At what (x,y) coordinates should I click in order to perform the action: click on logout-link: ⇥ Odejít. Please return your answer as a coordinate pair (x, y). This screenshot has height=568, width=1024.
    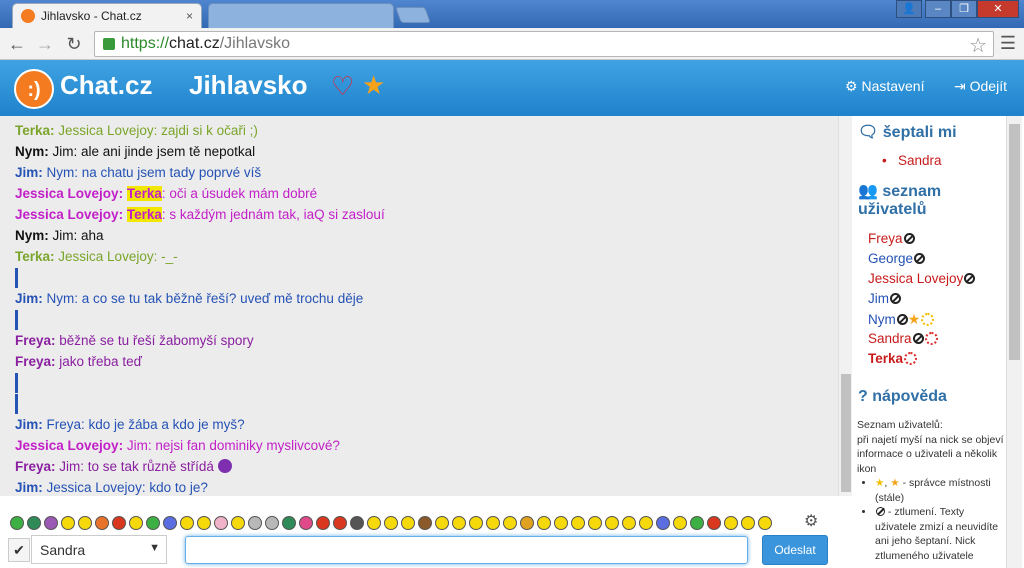
    Looking at the image, I should click on (980, 86).